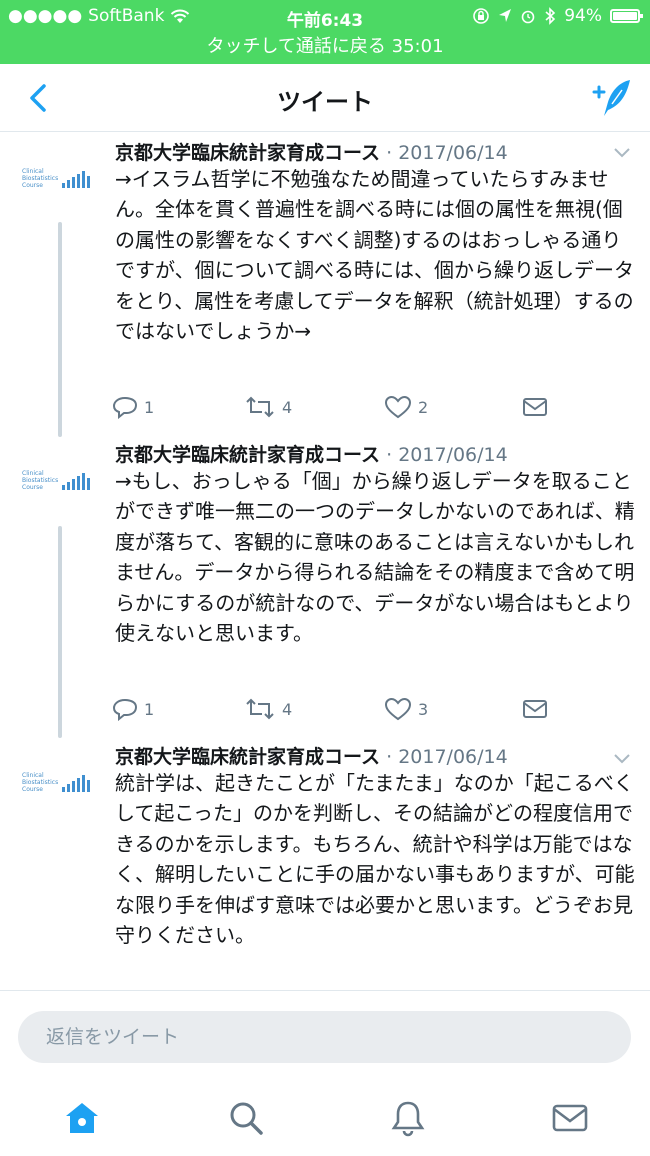  I want to click on location-icon, so click(505, 15).